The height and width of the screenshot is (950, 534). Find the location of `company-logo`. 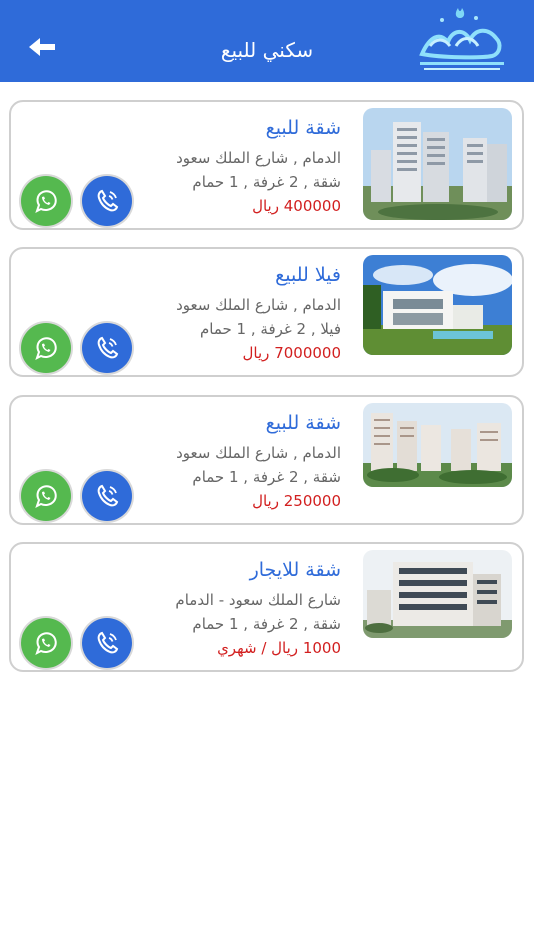

company-logo is located at coordinates (462, 40).